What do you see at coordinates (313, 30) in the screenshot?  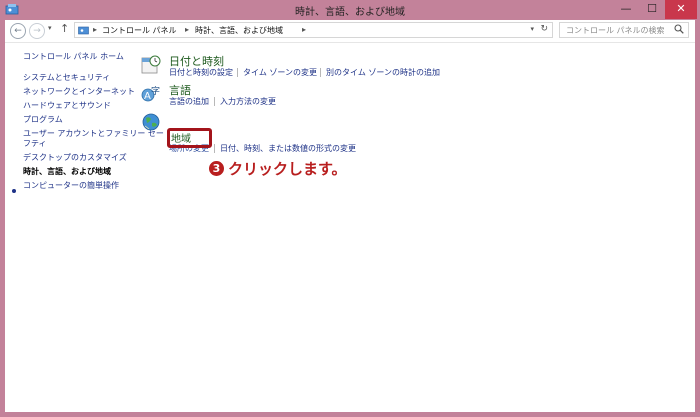 I see `address-bar: ▸ コントロール パネル ▸ 時計、言語、および地域 ▸ ▾ ↻` at bounding box center [313, 30].